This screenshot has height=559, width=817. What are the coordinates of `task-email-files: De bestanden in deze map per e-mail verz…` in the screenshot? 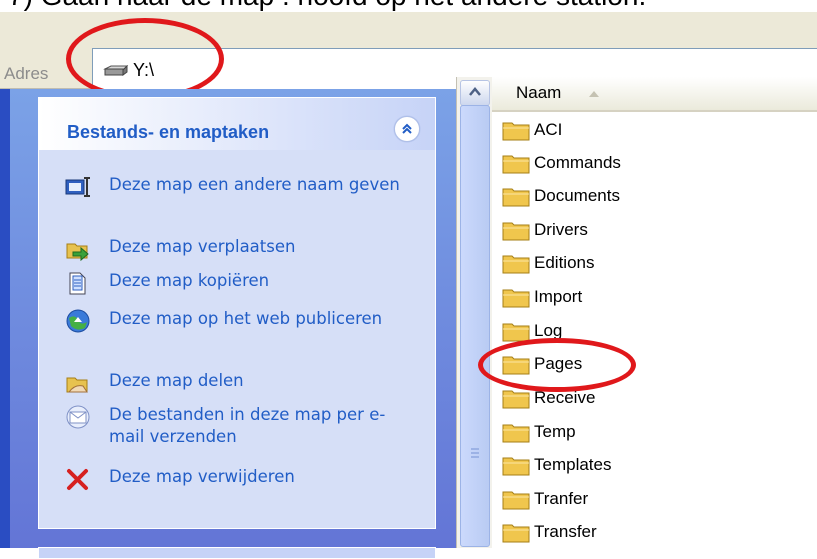 It's located at (245, 428).